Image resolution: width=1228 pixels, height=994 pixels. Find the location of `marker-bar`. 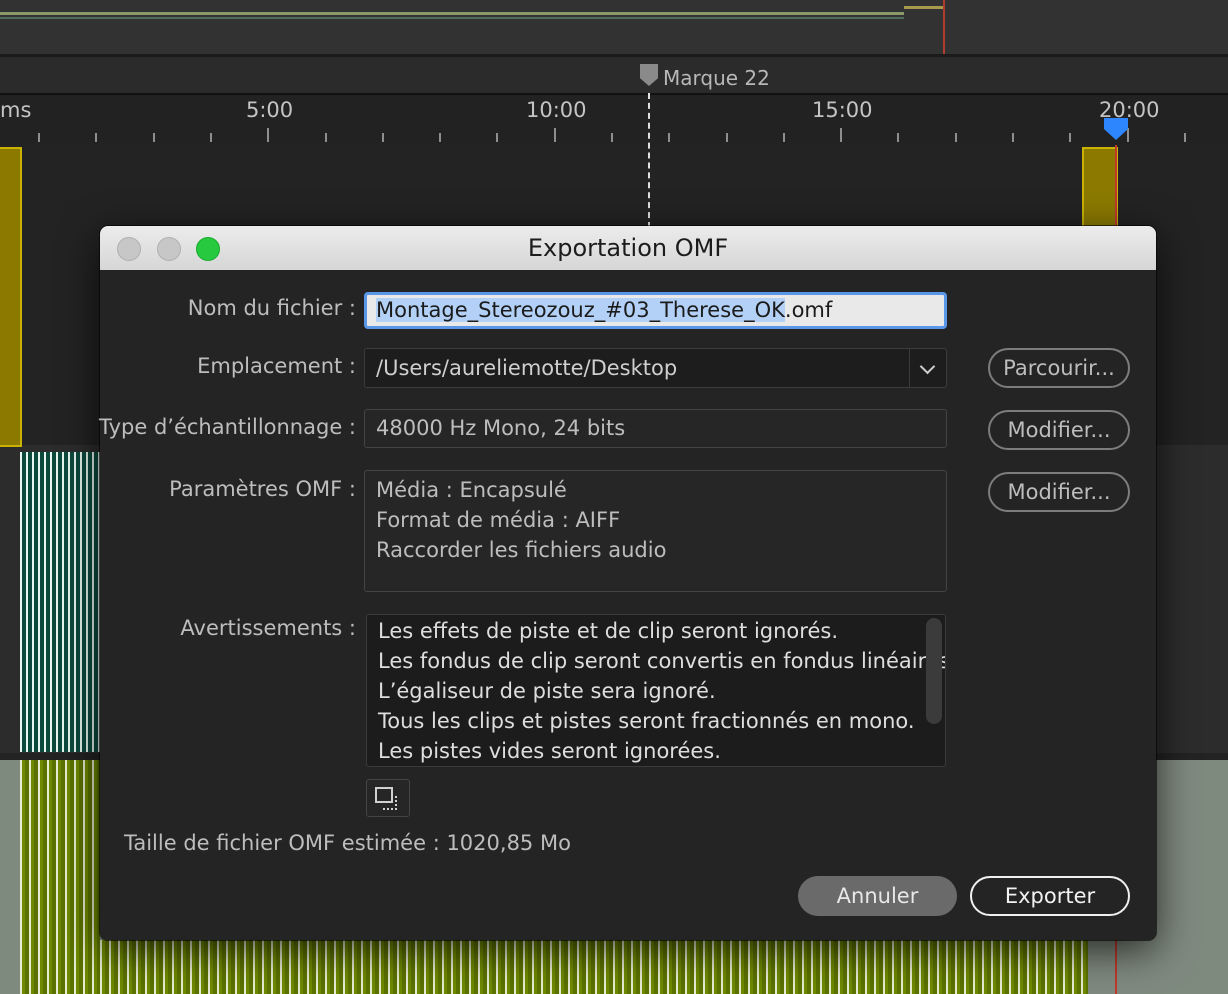

marker-bar is located at coordinates (614, 75).